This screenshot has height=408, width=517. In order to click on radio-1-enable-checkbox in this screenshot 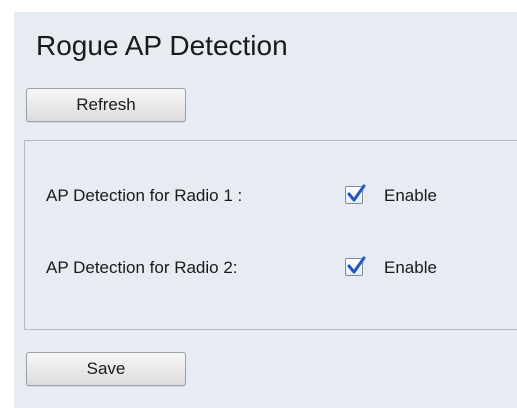, I will do `click(355, 194)`.